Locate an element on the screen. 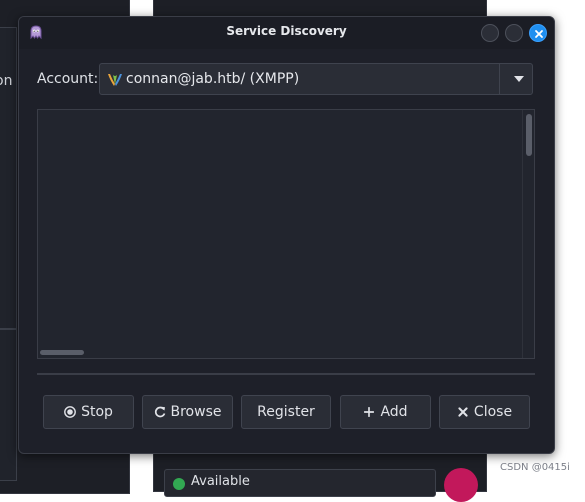 This screenshot has width=585, height=502. plus-icon is located at coordinates (369, 412).